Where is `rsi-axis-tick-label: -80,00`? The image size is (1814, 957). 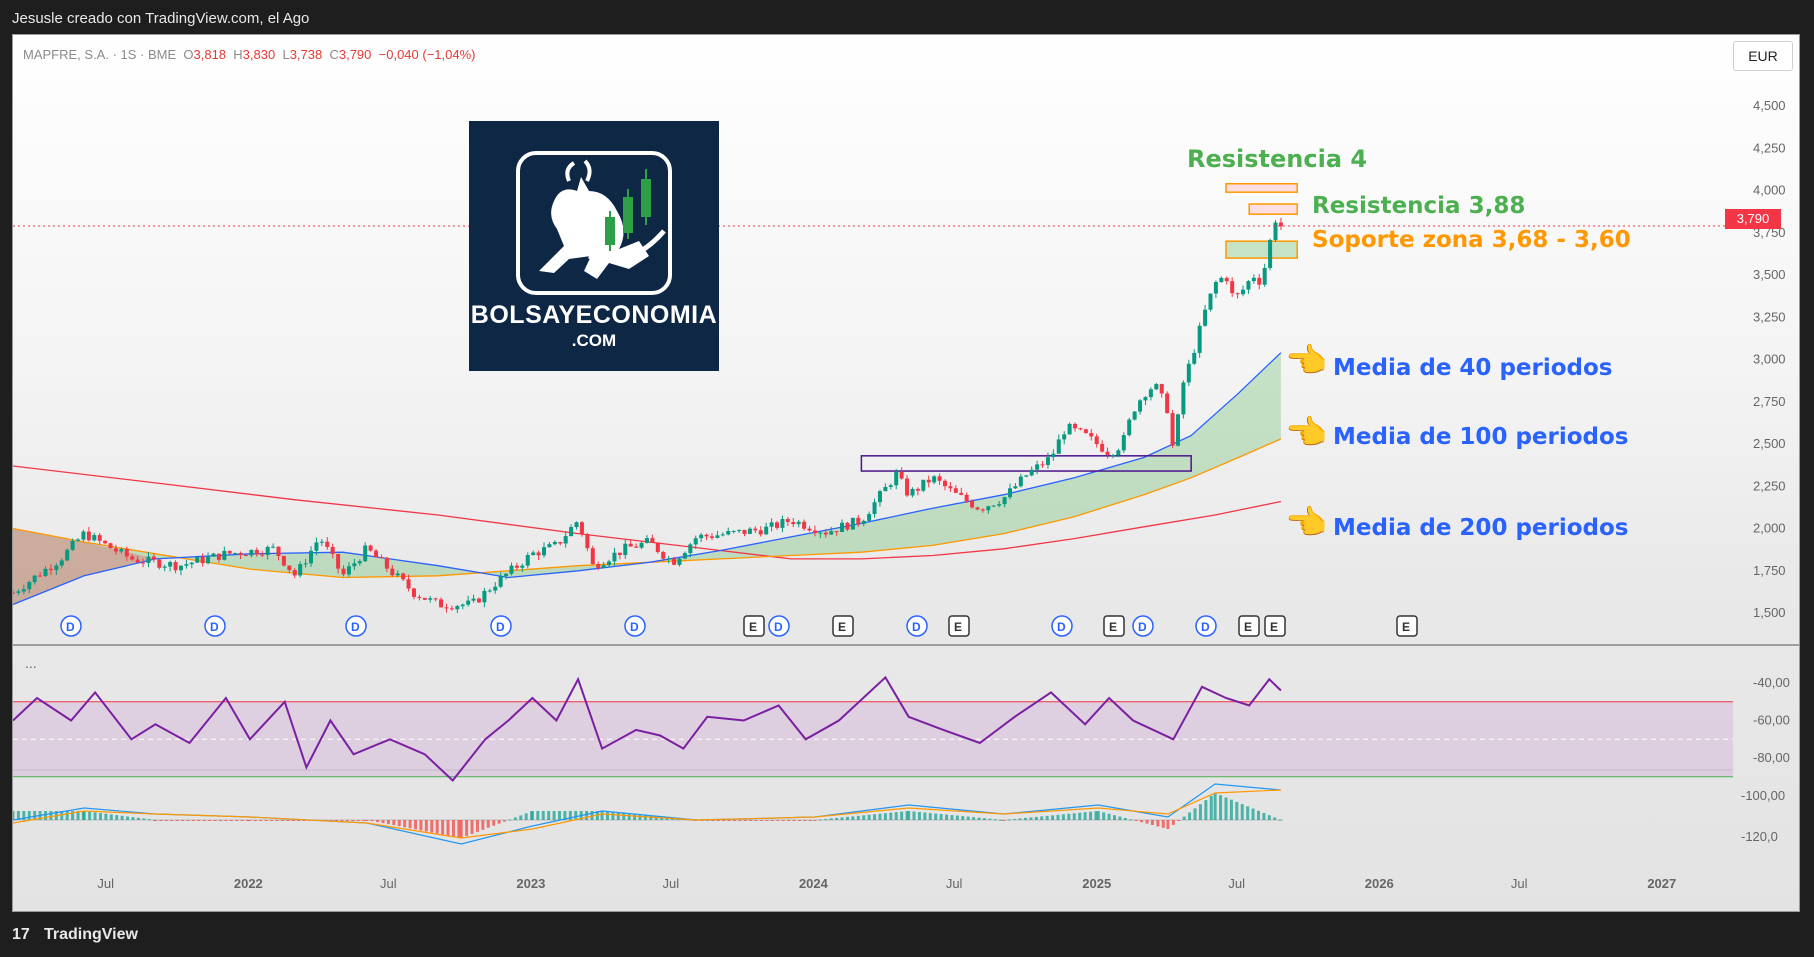
rsi-axis-tick-label: -80,00 is located at coordinates (1771, 757).